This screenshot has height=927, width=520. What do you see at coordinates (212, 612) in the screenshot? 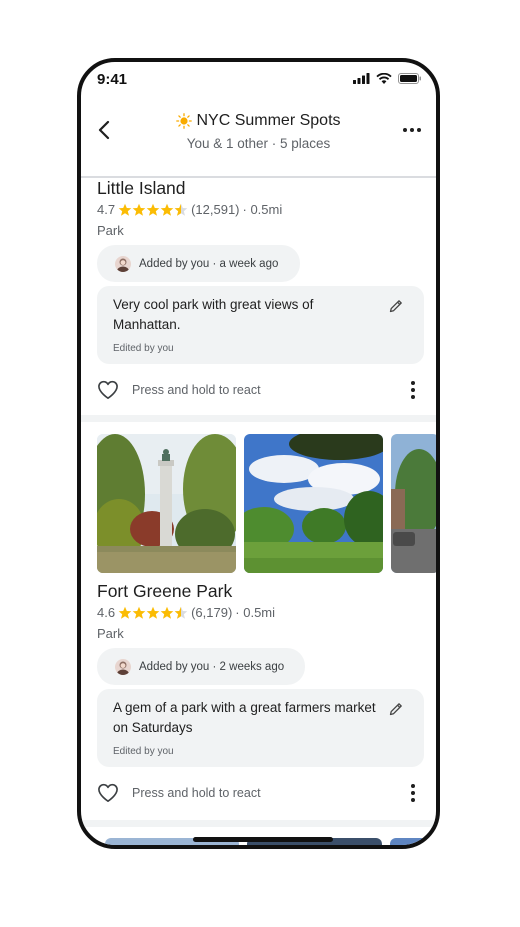
I see `review-count: (6,179)` at bounding box center [212, 612].